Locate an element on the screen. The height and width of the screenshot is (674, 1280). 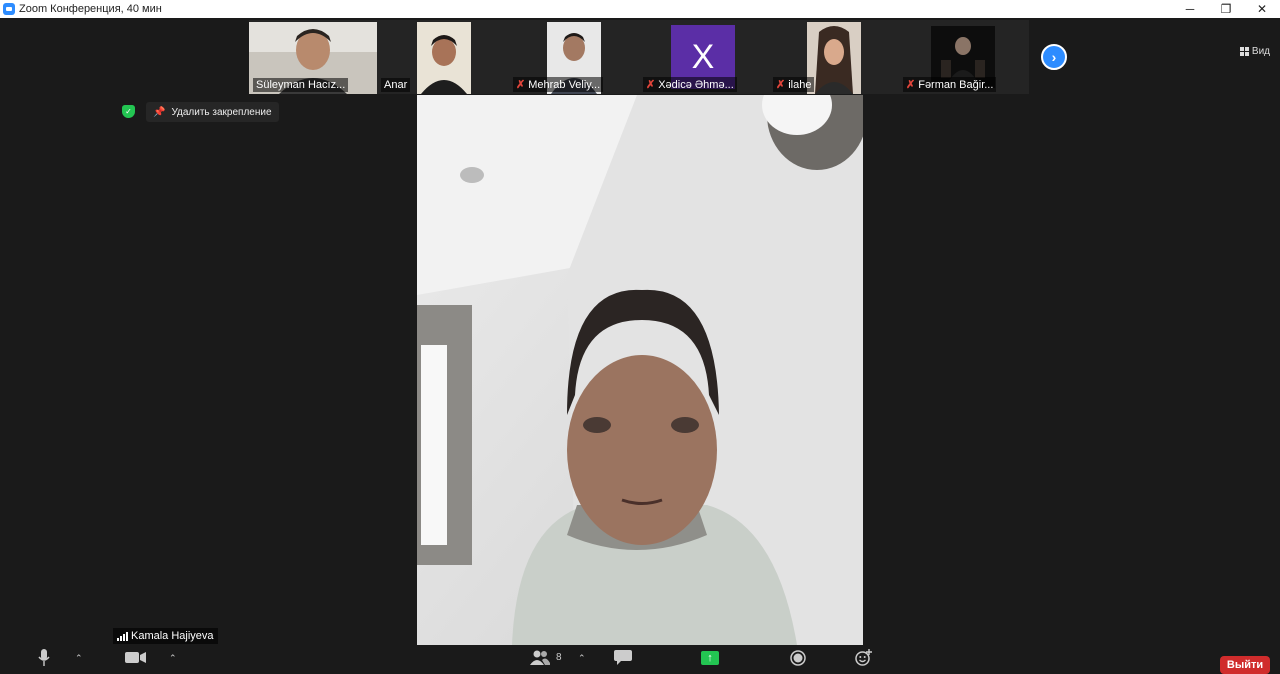
emoji-icon is located at coordinates (863, 657).